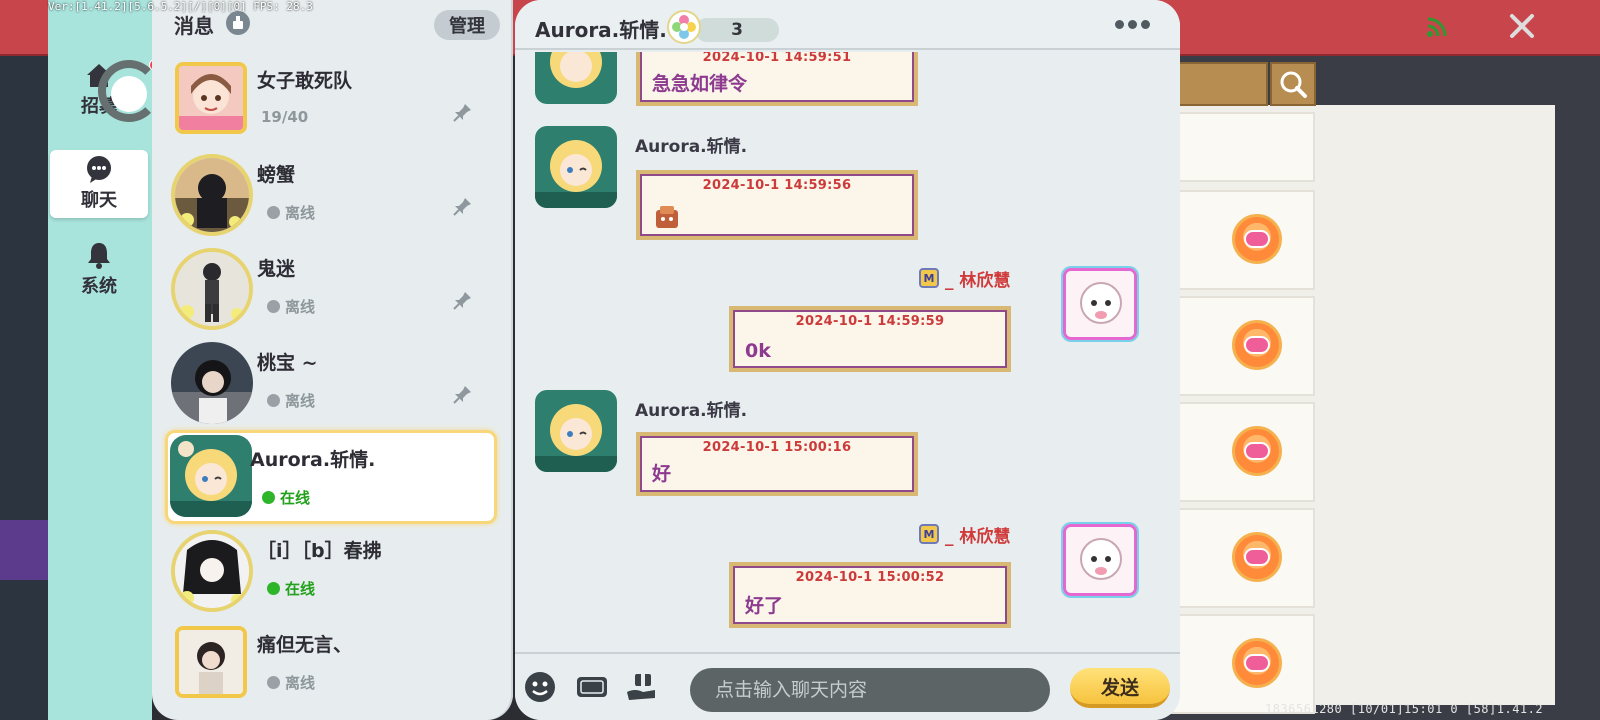 The image size is (1600, 720). What do you see at coordinates (276, 175) in the screenshot?
I see `contact-name: 螃蟹` at bounding box center [276, 175].